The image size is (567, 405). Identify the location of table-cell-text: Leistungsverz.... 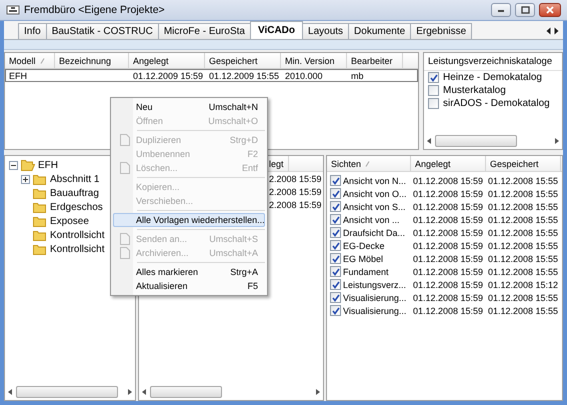
(375, 285).